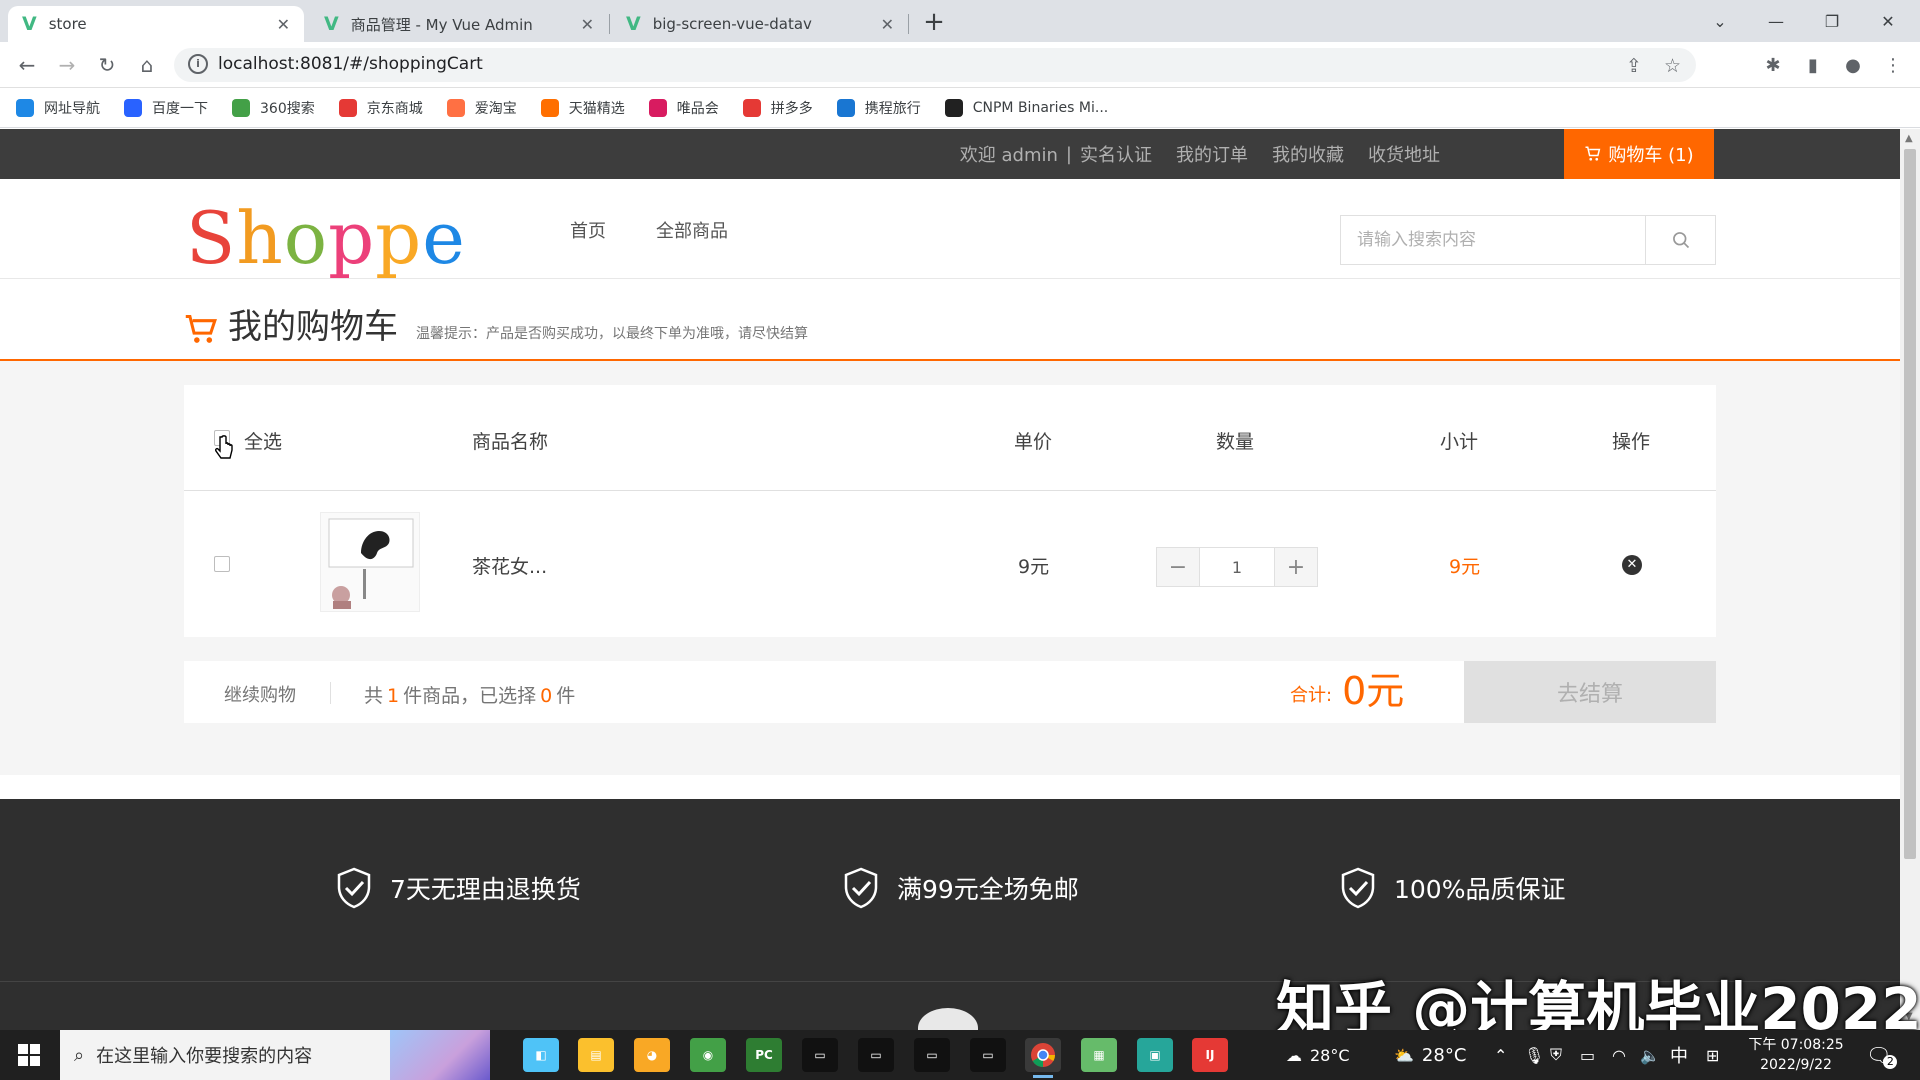 Image resolution: width=1920 pixels, height=1080 pixels. What do you see at coordinates (1237, 567) in the screenshot?
I see `quantity-value: 1` at bounding box center [1237, 567].